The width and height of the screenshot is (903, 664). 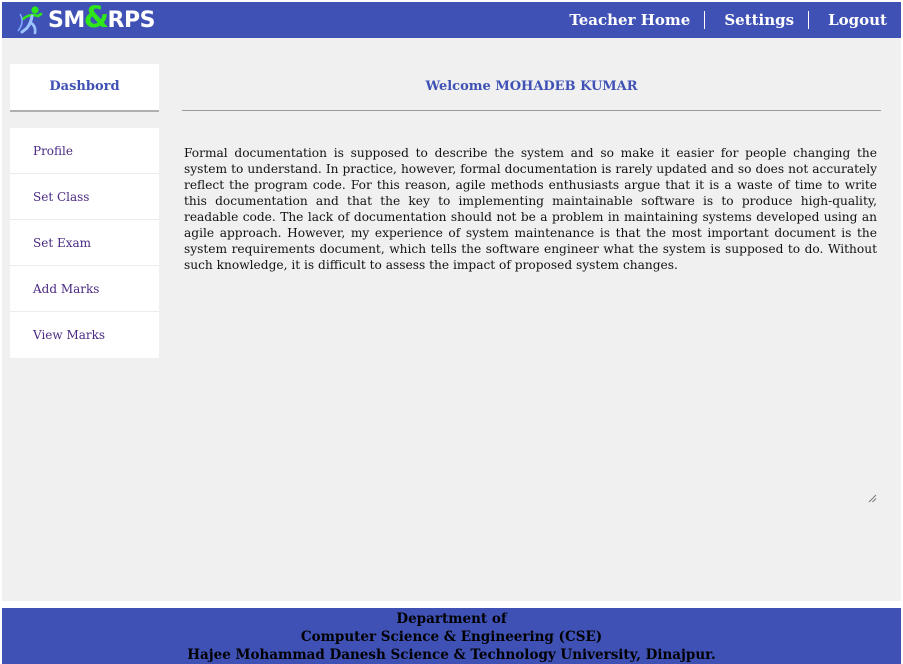 What do you see at coordinates (66, 20) in the screenshot?
I see `logo-text-left: SM` at bounding box center [66, 20].